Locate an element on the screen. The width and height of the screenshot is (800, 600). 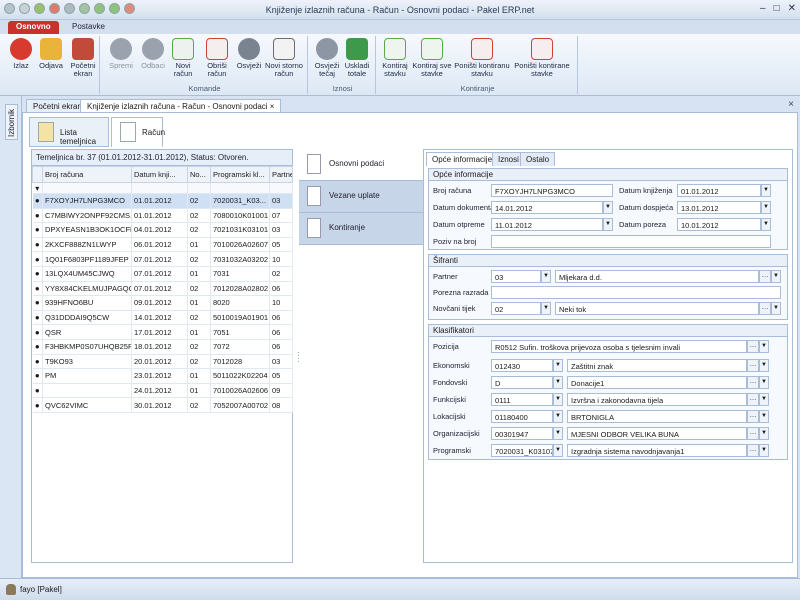
table-cell: 7031032A03202 is located at coordinates (240, 259).